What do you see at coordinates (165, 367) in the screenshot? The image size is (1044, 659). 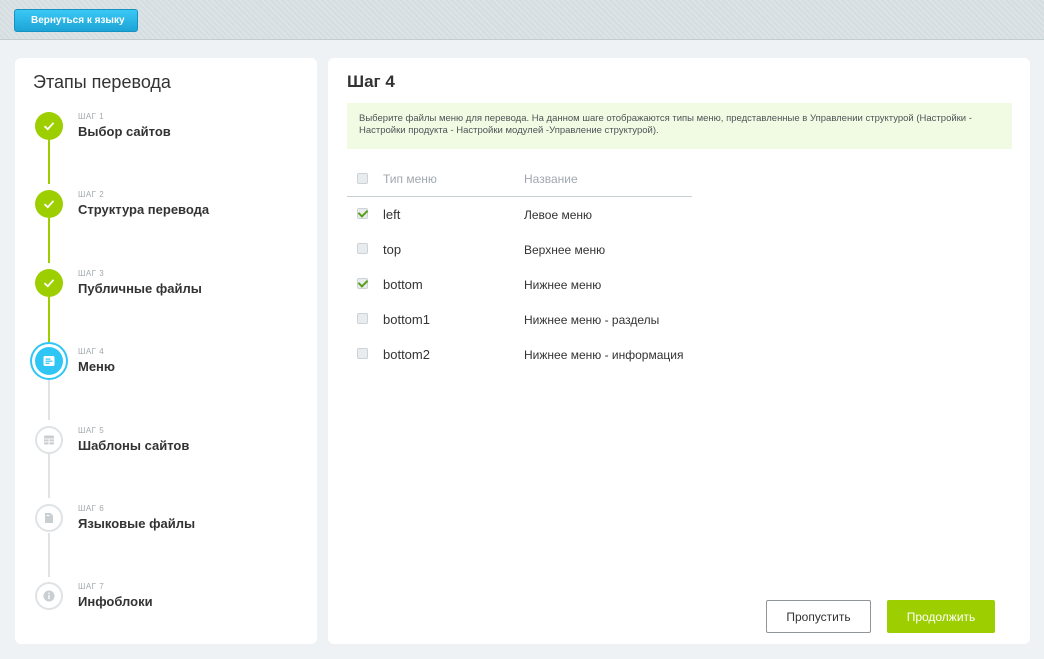 I see `step-4: ШАГ 4 Меню` at bounding box center [165, 367].